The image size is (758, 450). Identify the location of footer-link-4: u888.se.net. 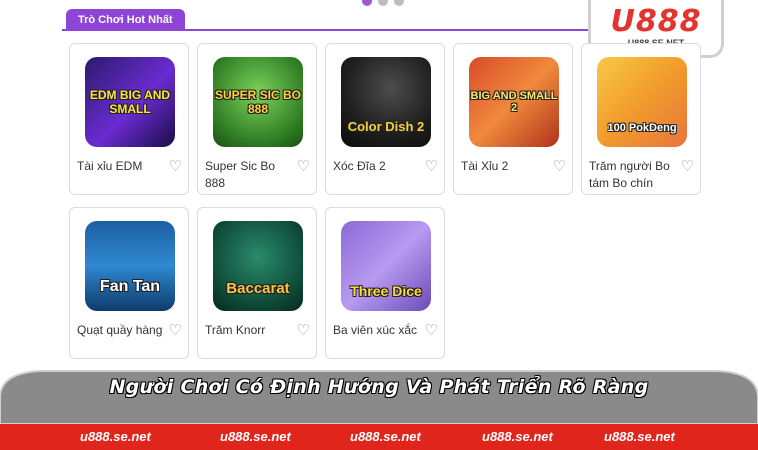
(517, 436).